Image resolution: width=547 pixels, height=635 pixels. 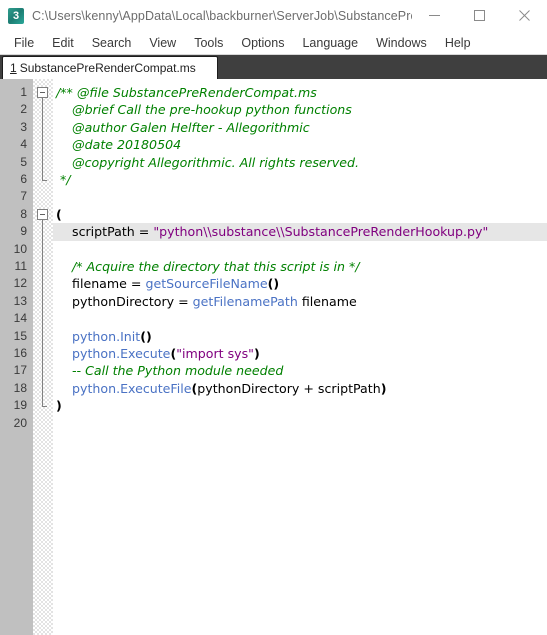 I want to click on code-line: 1 /** @file SubstancePreRenderCompat.ms, so click(x=273, y=92).